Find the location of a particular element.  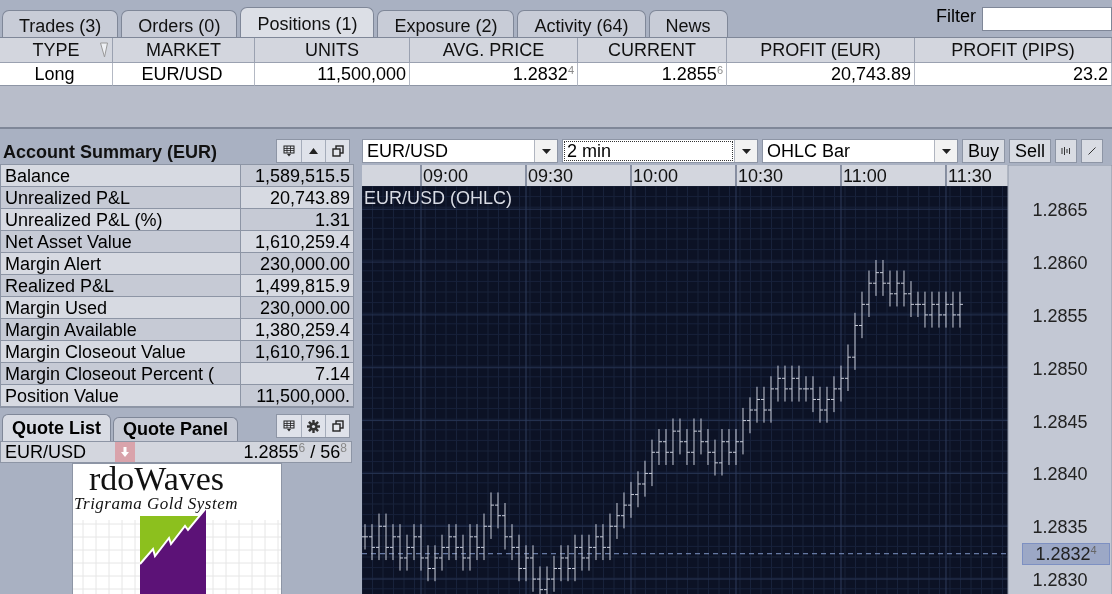

row-value: 20,743.89 is located at coordinates (297, 198).